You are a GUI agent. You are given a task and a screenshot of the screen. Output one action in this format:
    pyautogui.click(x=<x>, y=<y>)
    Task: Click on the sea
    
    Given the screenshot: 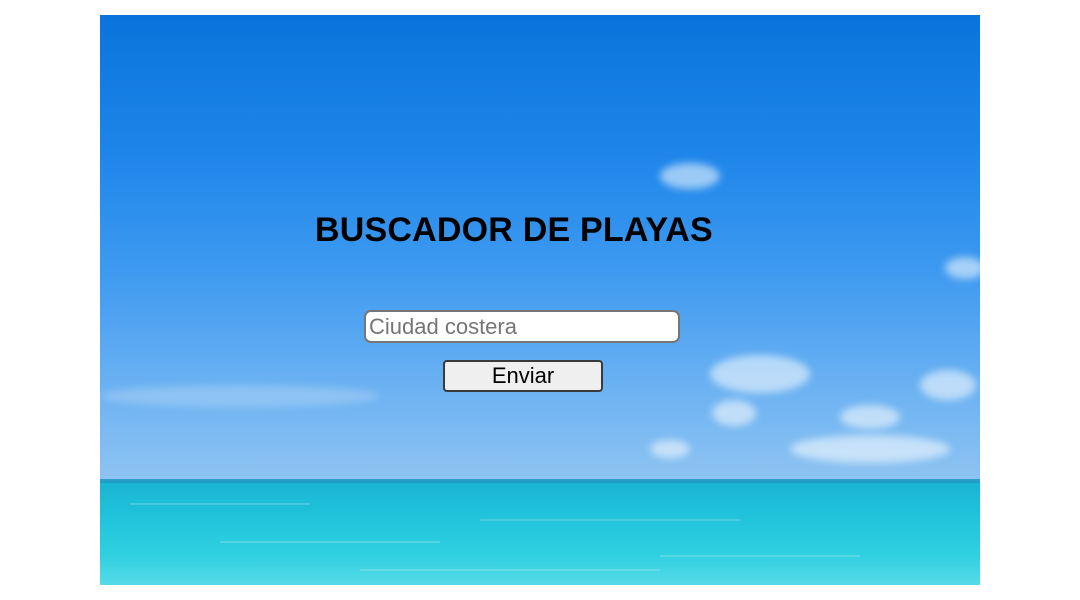 What is the action you would take?
    pyautogui.click(x=540, y=534)
    